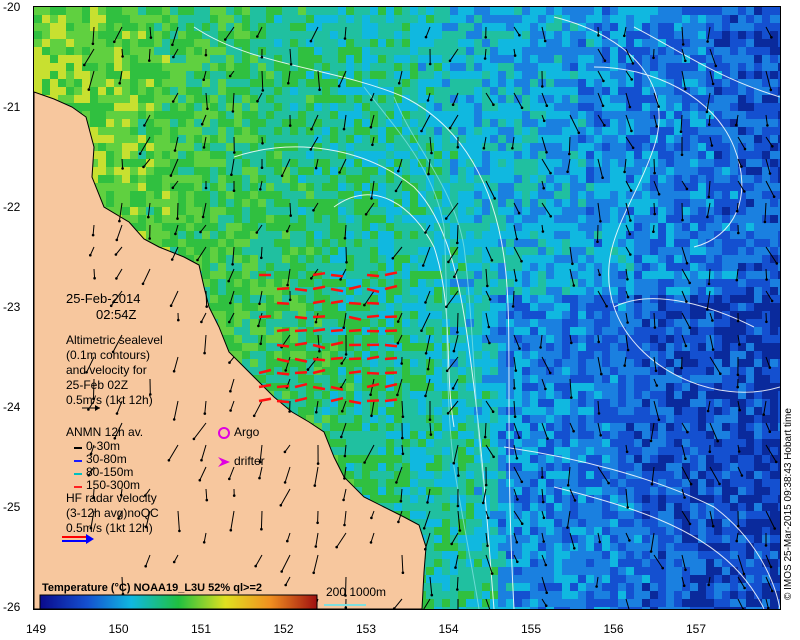 The image size is (800, 640). What do you see at coordinates (178, 601) in the screenshot?
I see `colorbar` at bounding box center [178, 601].